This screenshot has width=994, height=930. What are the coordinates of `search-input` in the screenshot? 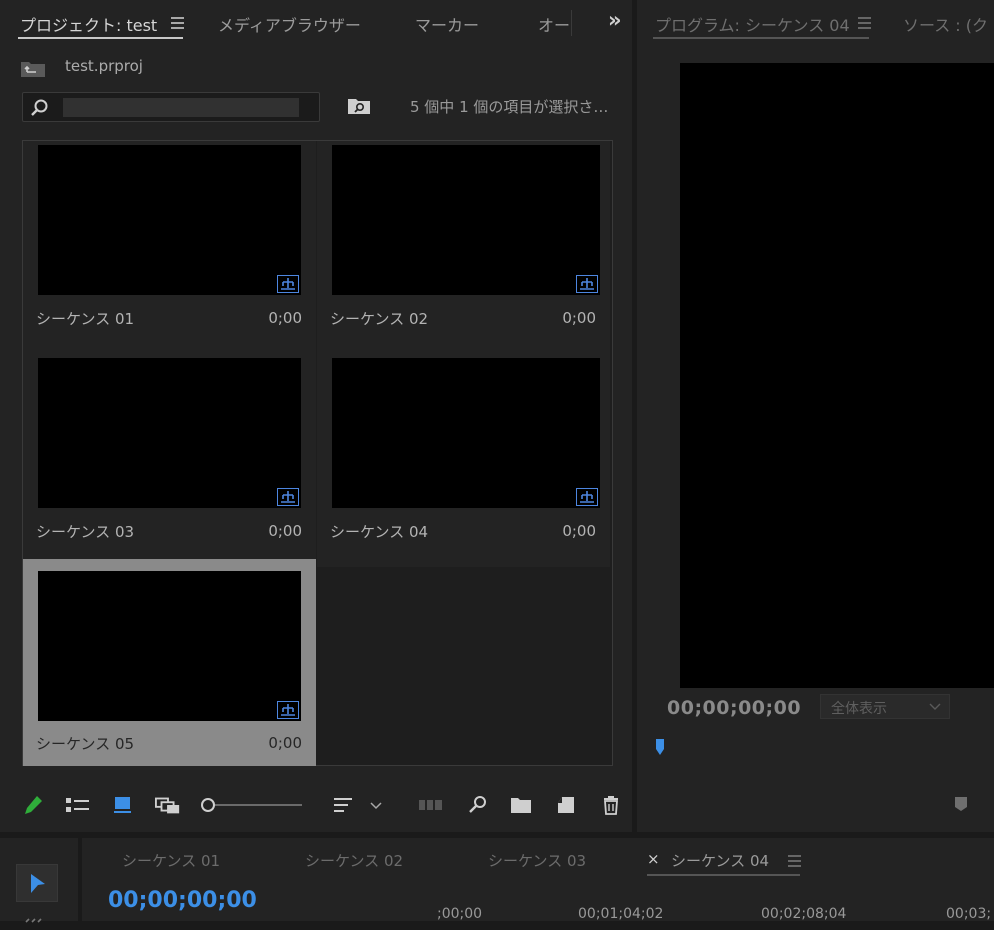 It's located at (181, 107).